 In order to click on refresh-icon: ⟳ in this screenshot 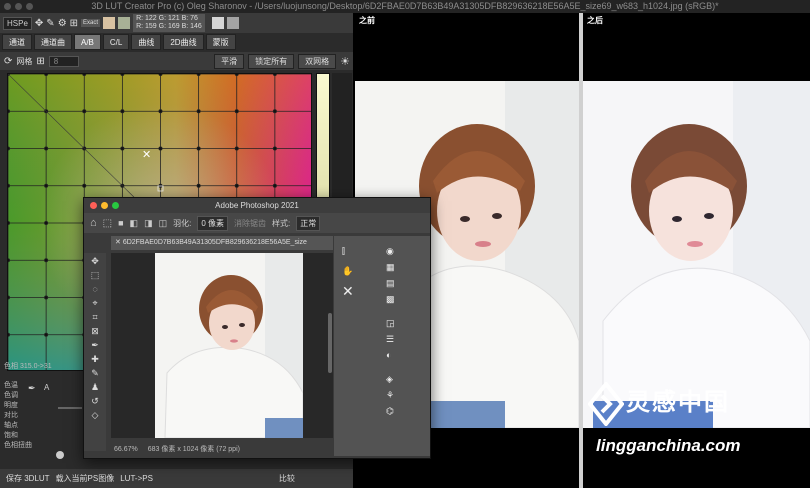, I will do `click(8, 61)`.